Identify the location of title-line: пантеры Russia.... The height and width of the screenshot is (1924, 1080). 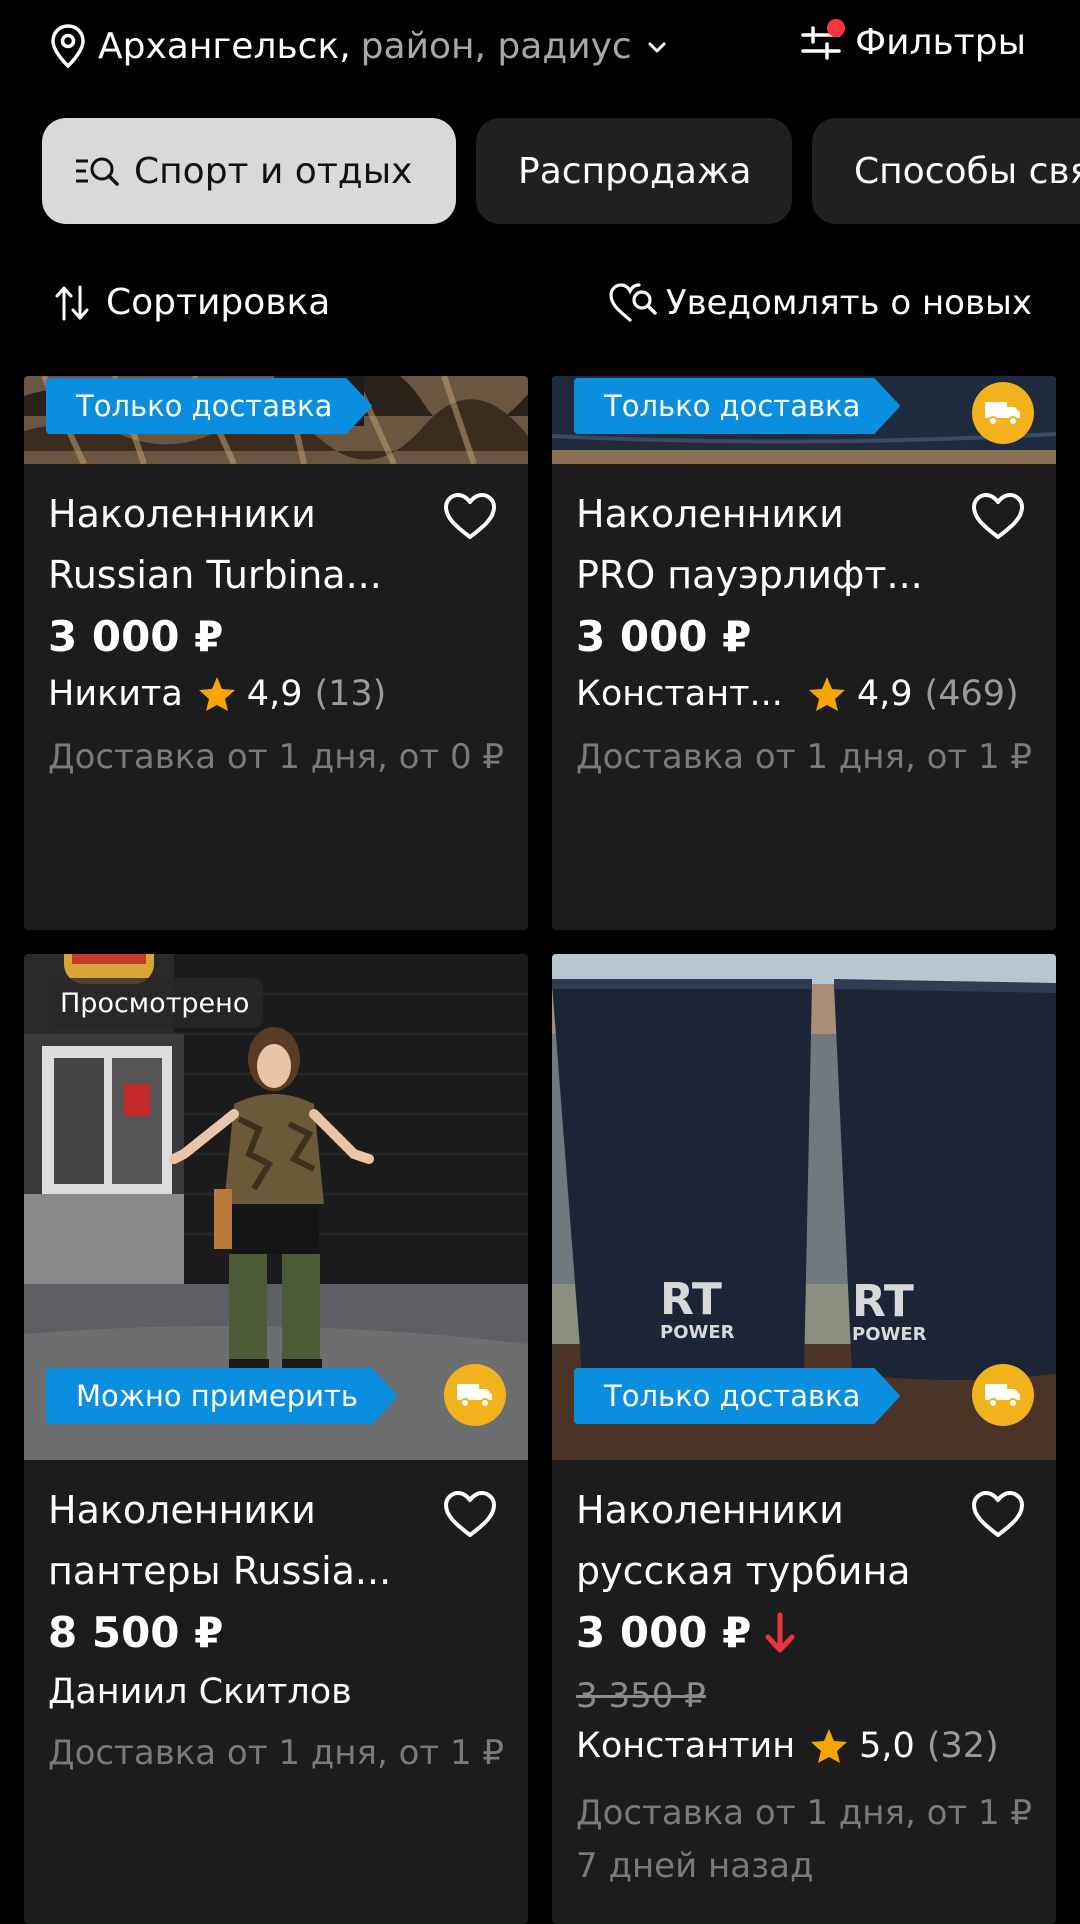
(220, 1571).